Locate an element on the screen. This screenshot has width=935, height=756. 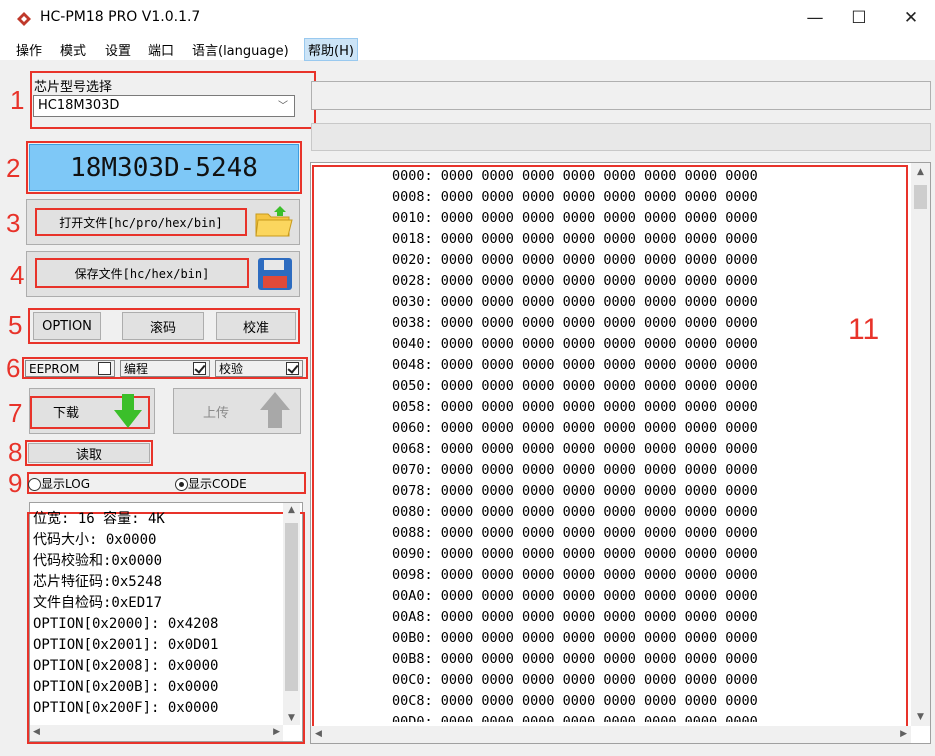
show-log-label: 显示LOG is located at coordinates (66, 484).